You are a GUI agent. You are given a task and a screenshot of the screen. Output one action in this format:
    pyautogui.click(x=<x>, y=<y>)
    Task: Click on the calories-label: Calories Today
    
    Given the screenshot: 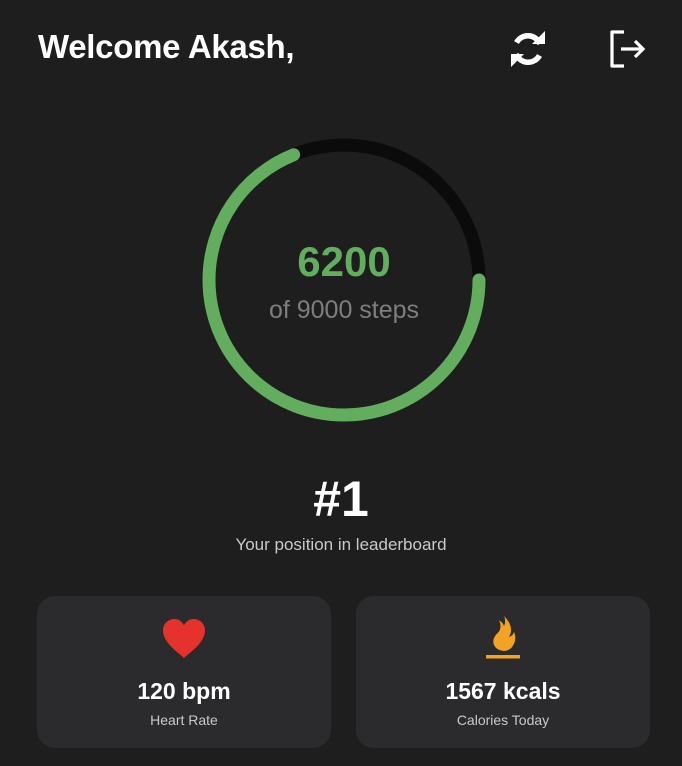 What is the action you would take?
    pyautogui.click(x=503, y=720)
    